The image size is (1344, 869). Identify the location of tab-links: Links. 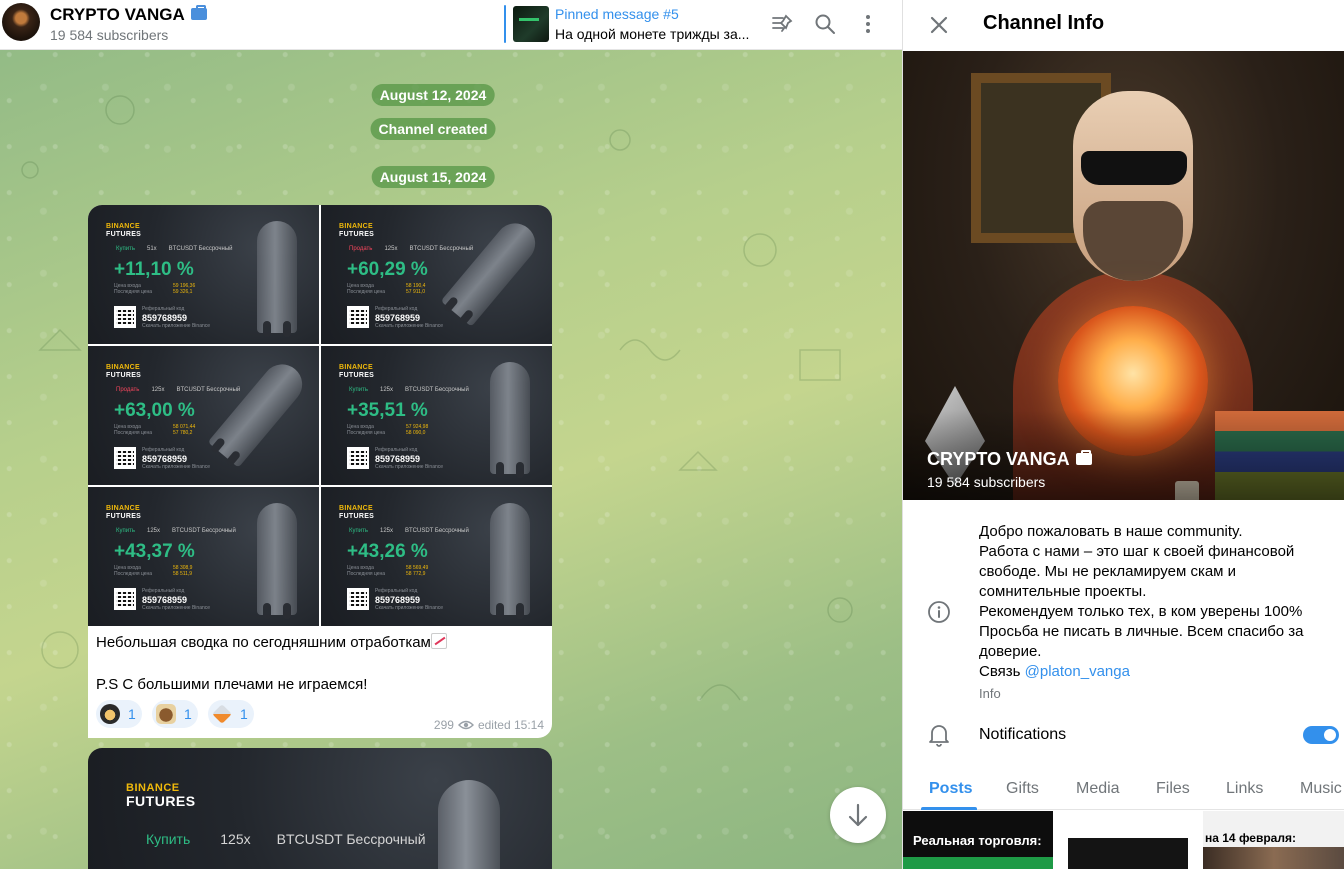
(1244, 789).